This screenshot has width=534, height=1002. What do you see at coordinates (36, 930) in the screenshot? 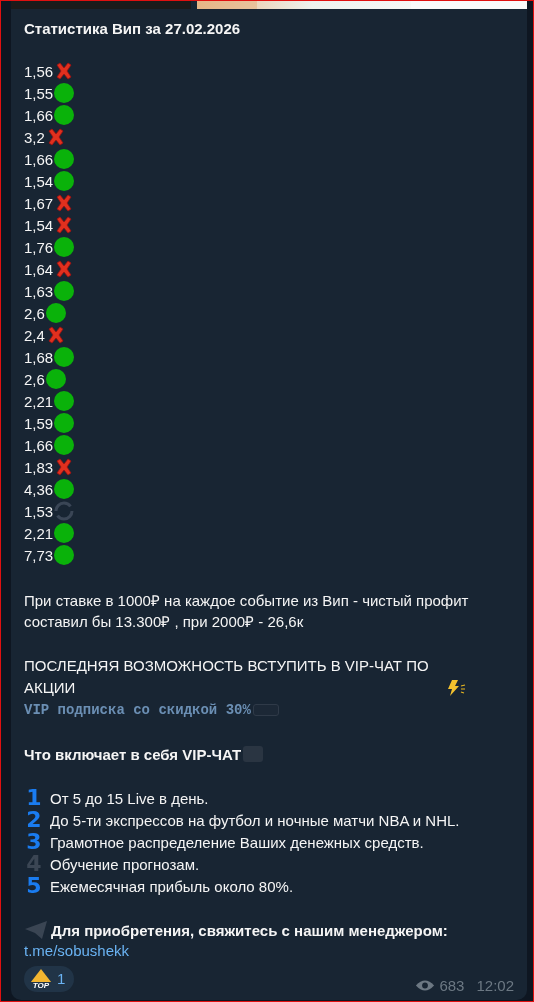
I see `paper-plane-icon` at bounding box center [36, 930].